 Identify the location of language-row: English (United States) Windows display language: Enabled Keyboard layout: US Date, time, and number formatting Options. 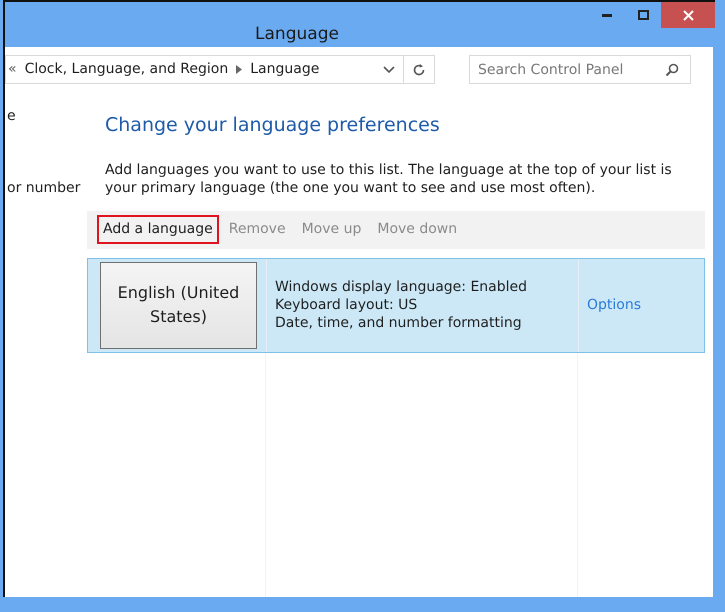
(396, 305).